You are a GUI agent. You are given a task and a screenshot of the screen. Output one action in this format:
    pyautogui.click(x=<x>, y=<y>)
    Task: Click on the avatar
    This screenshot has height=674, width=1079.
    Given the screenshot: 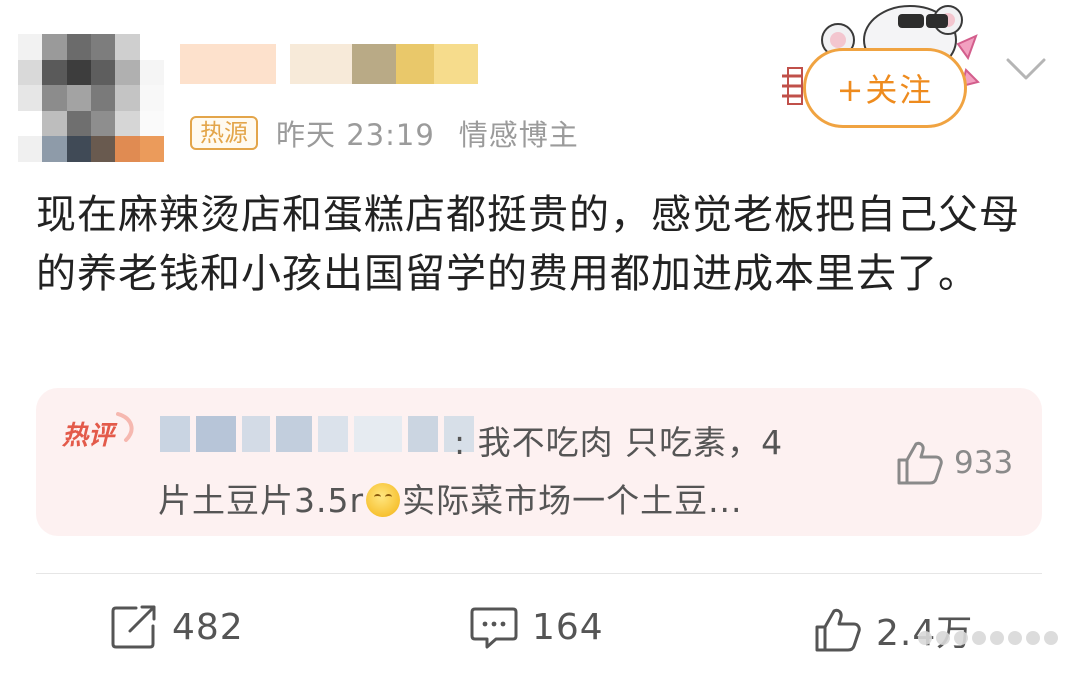 What is the action you would take?
    pyautogui.click(x=91, y=98)
    